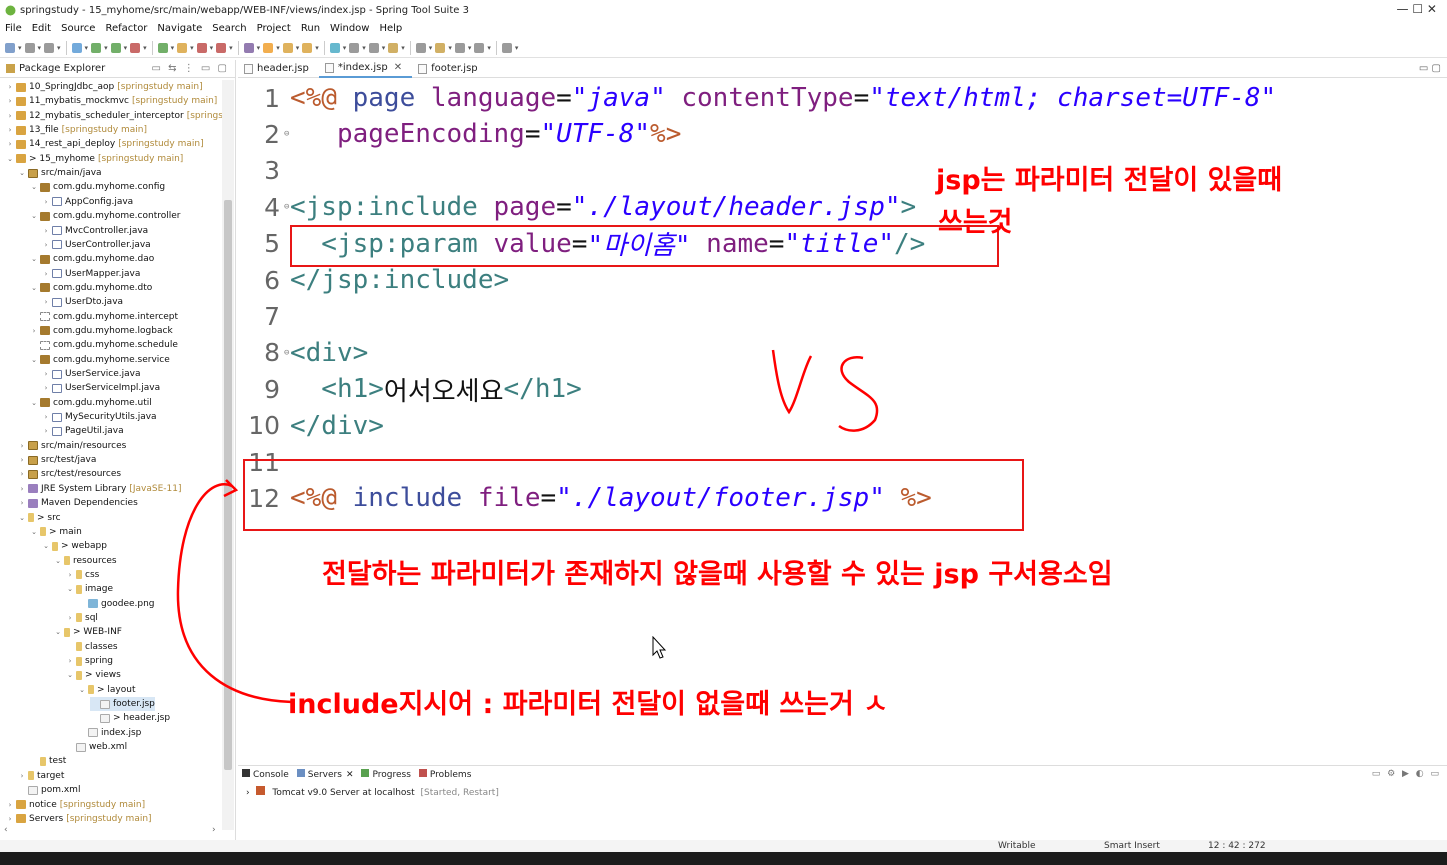 This screenshot has height=865, width=1447. Describe the element at coordinates (79, 819) in the screenshot. I see `tree-item: › Servers [springstudy main]` at that location.